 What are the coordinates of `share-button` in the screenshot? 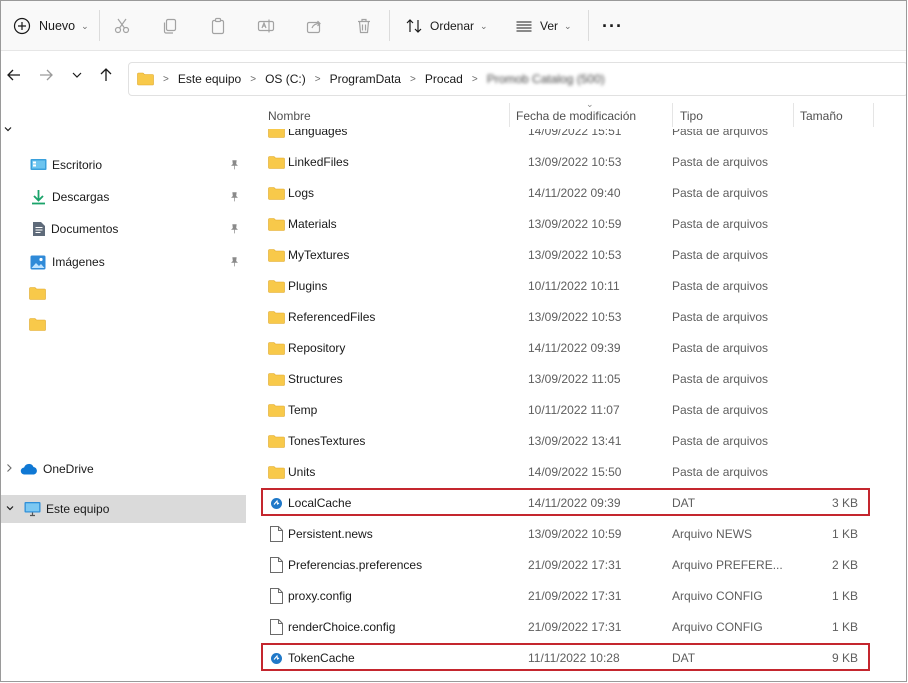 It's located at (314, 26).